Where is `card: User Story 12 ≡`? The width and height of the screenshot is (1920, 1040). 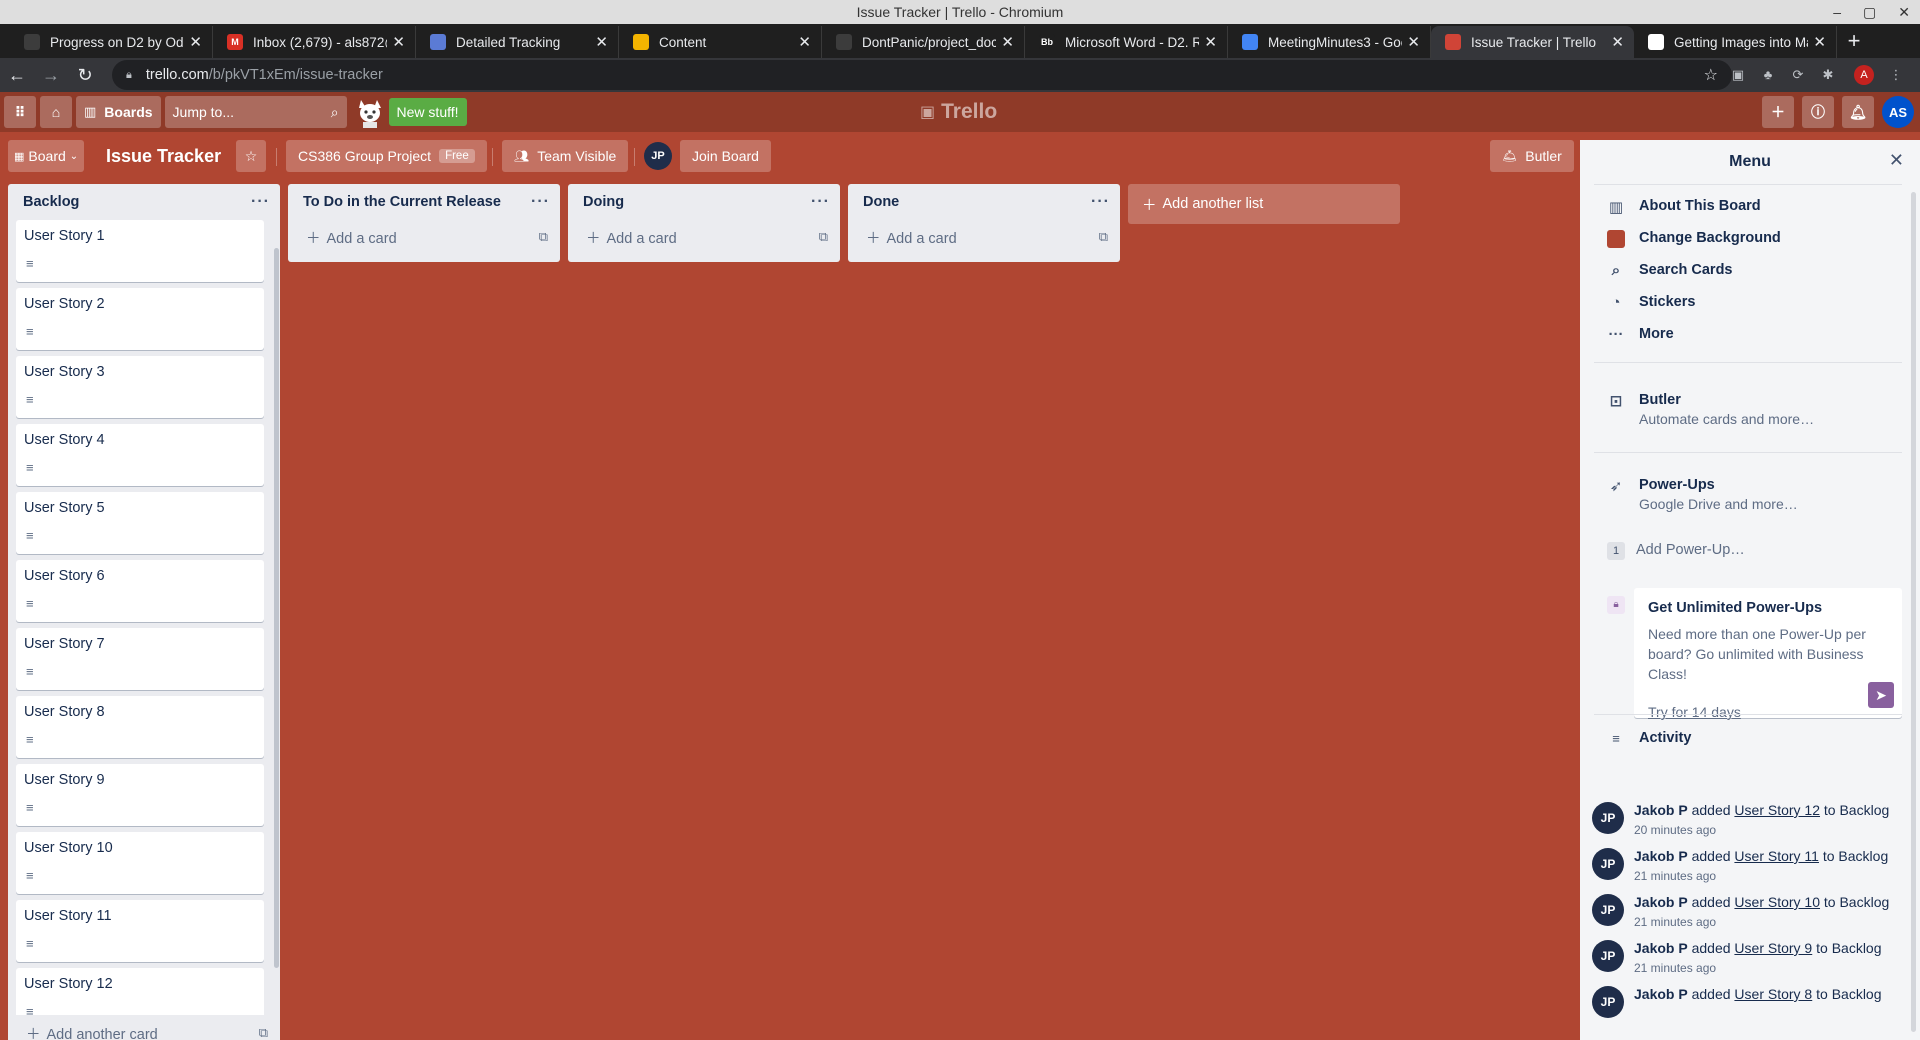 card: User Story 12 ≡ is located at coordinates (140, 991).